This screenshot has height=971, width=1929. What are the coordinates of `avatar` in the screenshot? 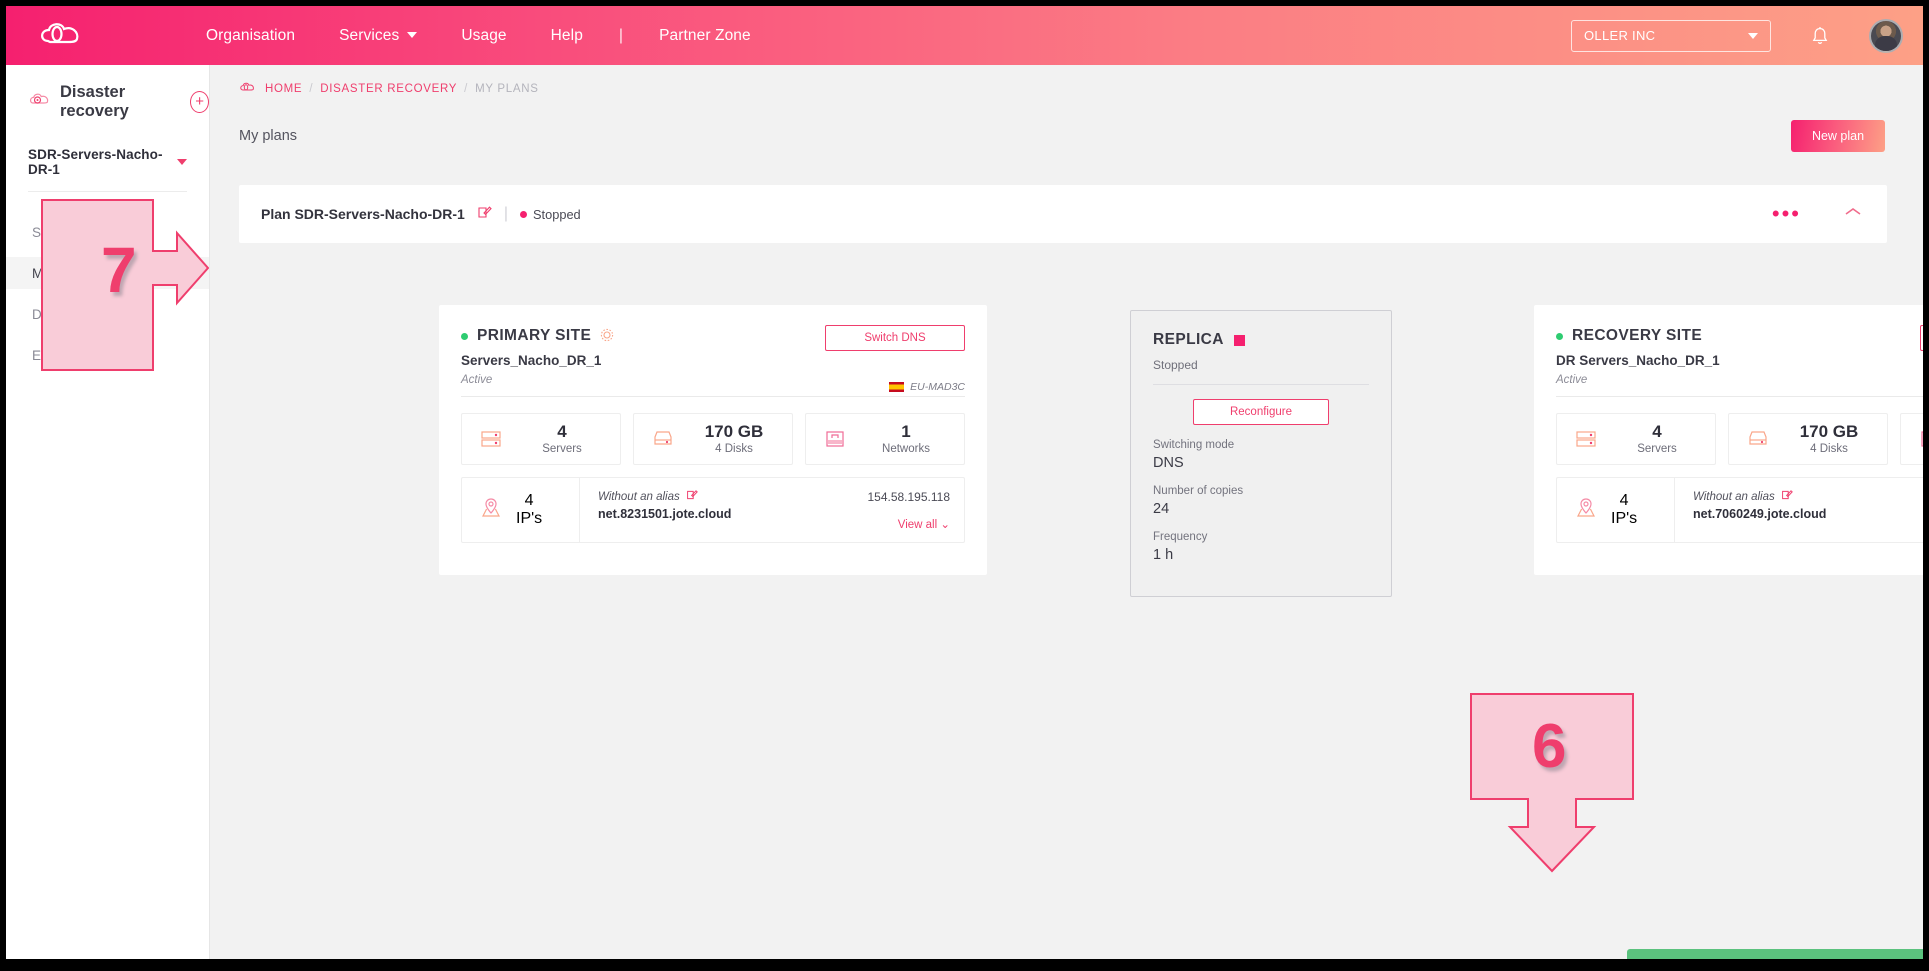 It's located at (1886, 35).